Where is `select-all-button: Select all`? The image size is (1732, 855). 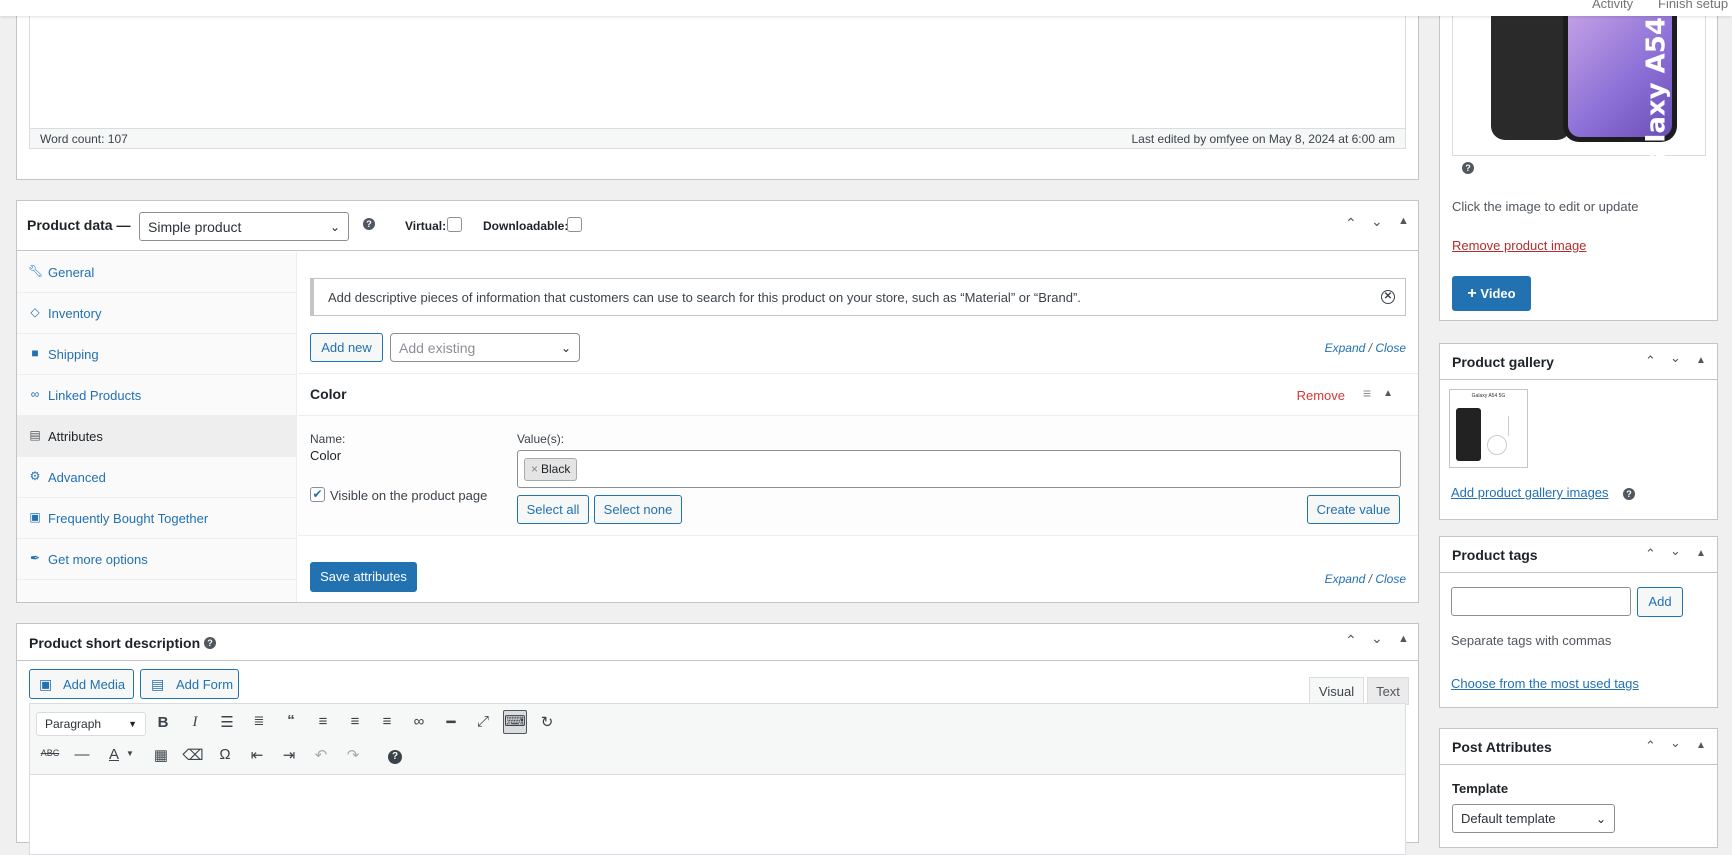 select-all-button: Select all is located at coordinates (553, 509).